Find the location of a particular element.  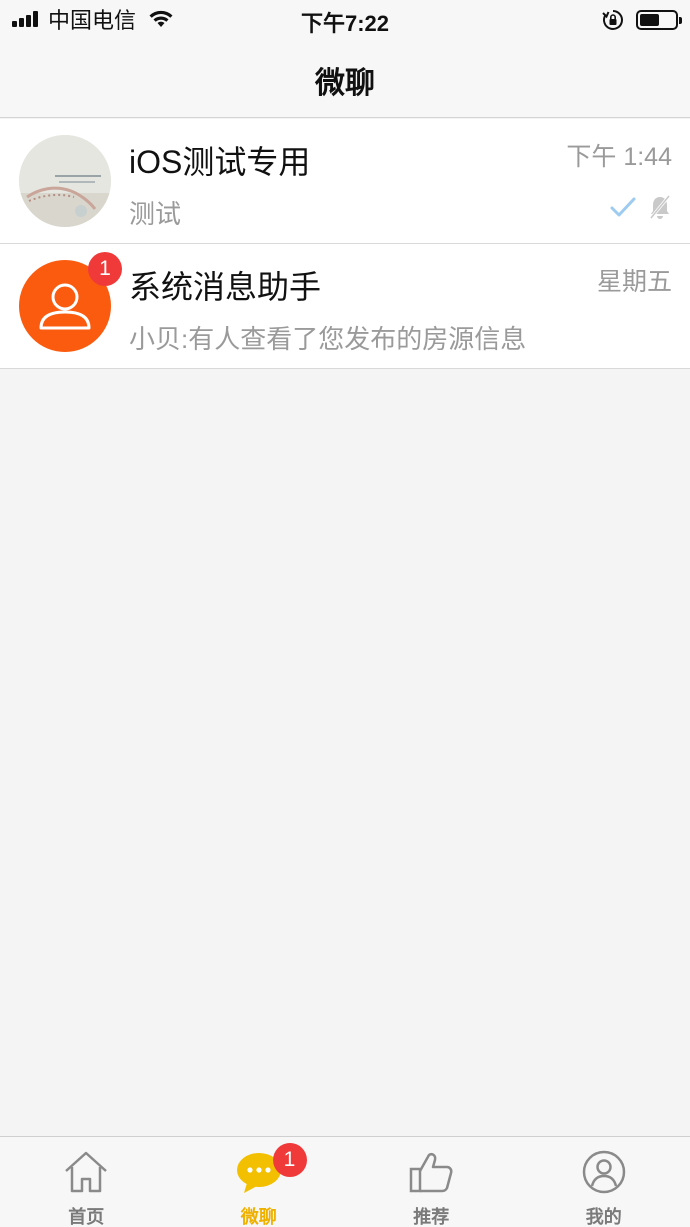

profile-icon is located at coordinates (603, 1172).